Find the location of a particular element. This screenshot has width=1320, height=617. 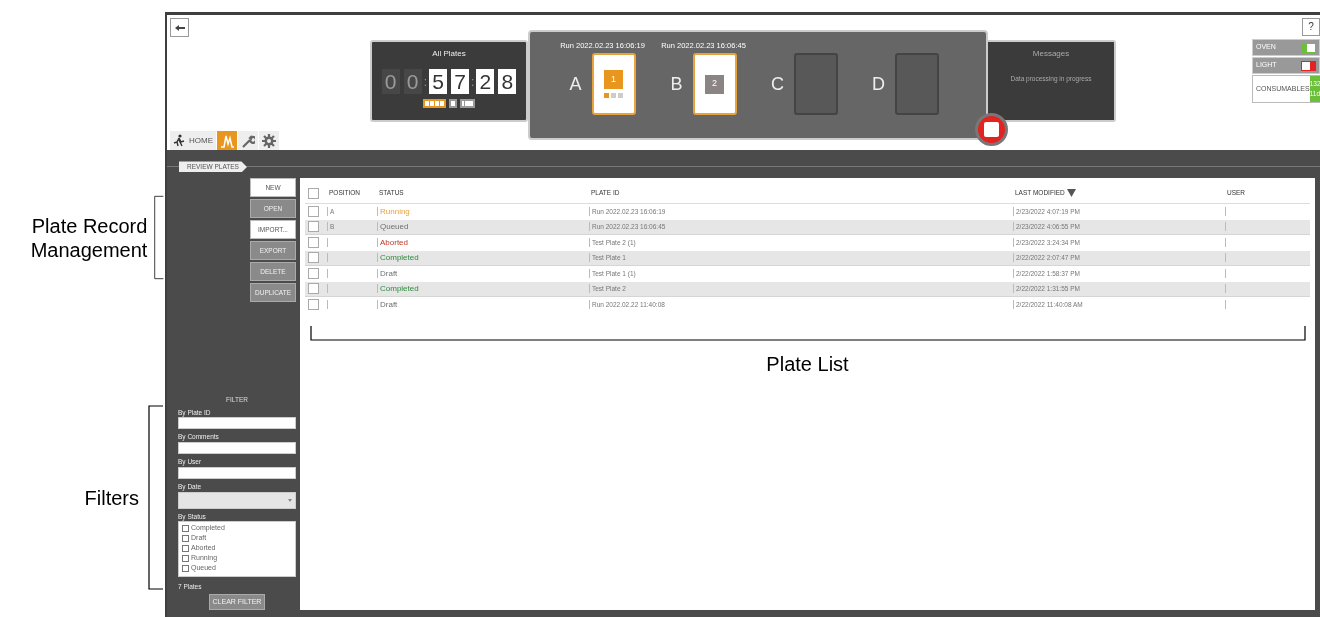

status-text: Aborted is located at coordinates (394, 242).